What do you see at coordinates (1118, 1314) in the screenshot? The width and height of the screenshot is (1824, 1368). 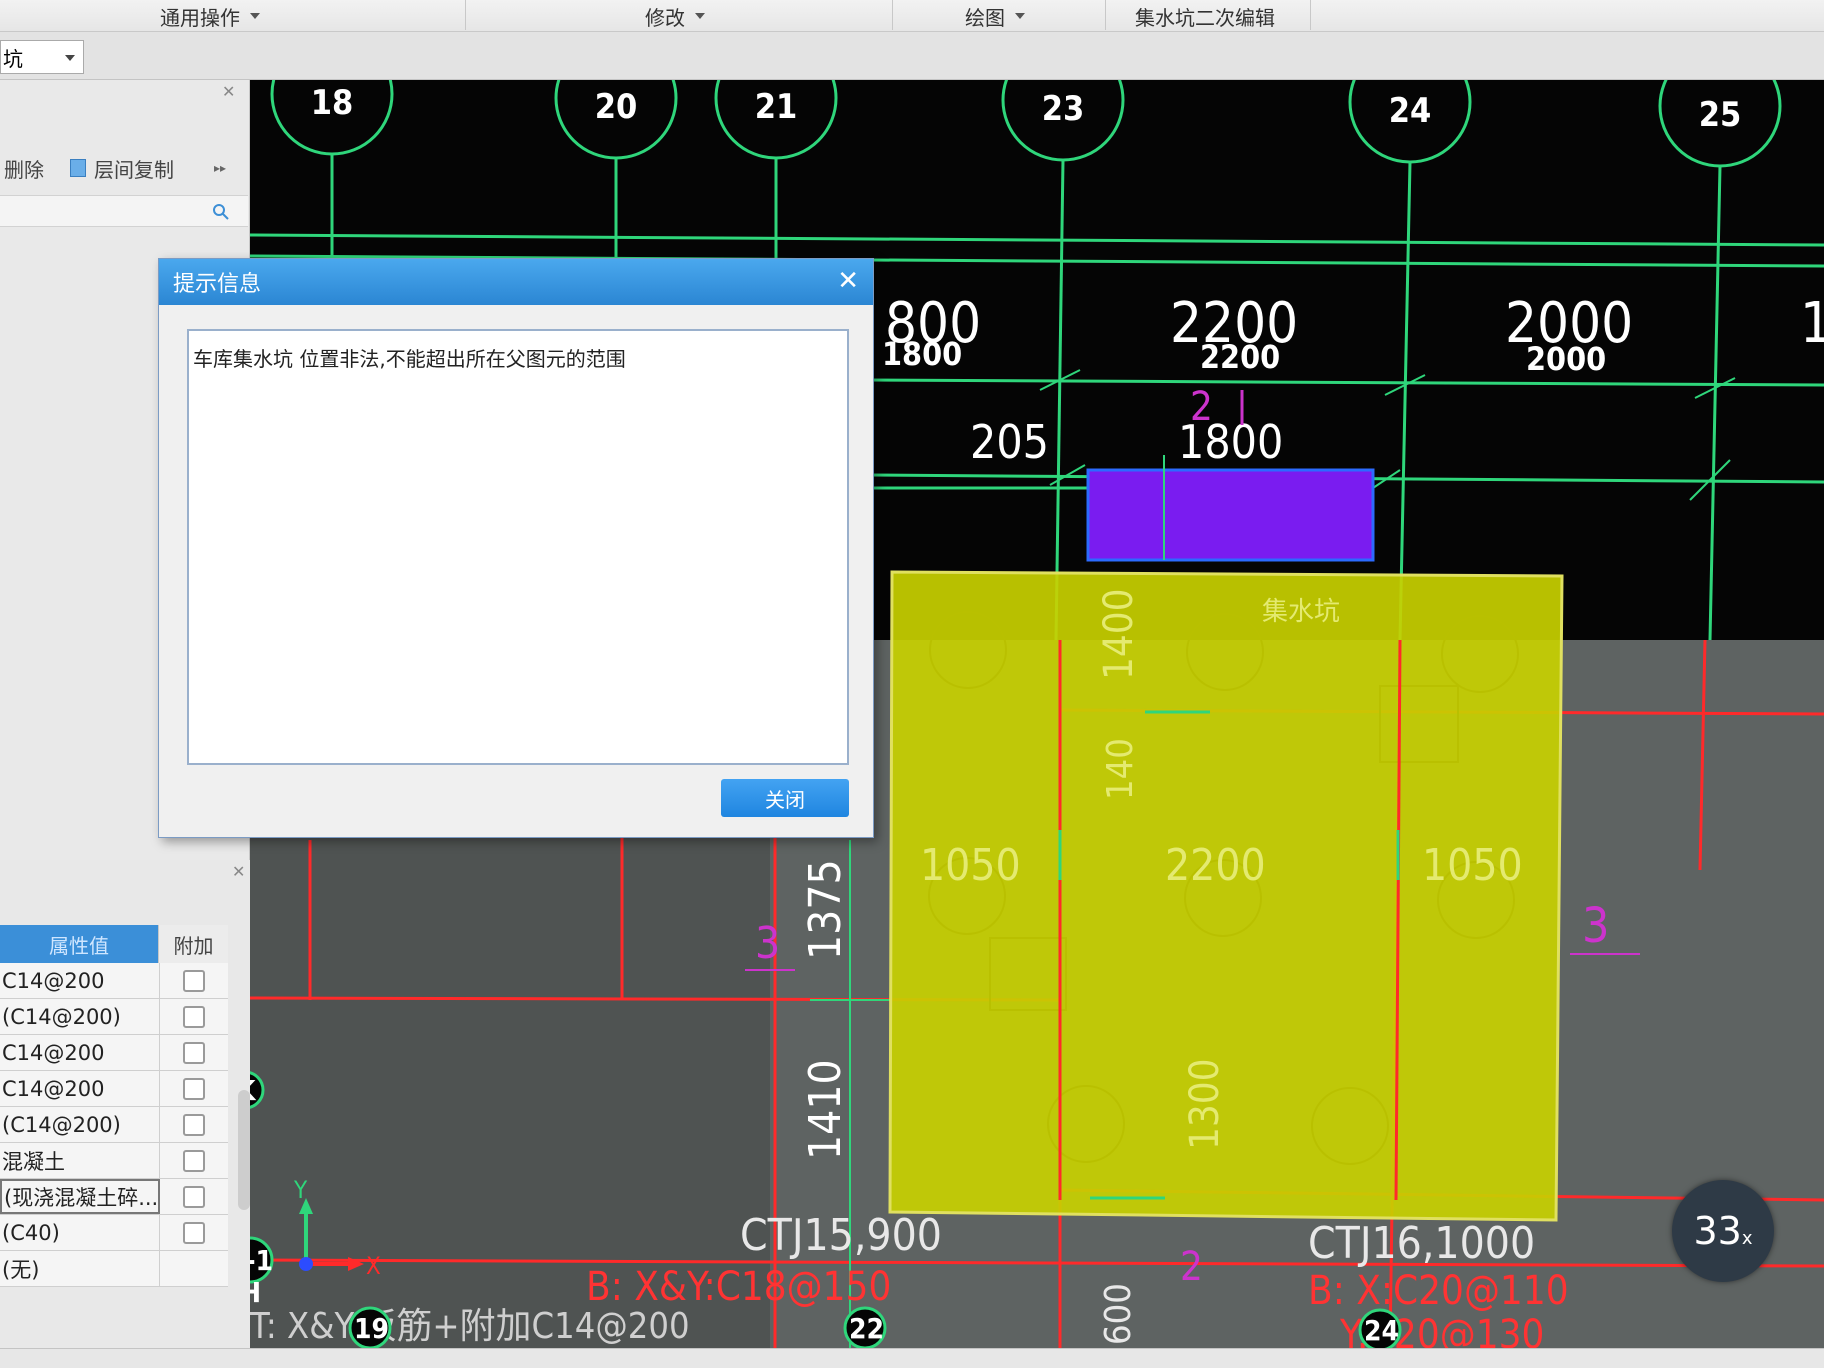 I see `dim-text: 600` at bounding box center [1118, 1314].